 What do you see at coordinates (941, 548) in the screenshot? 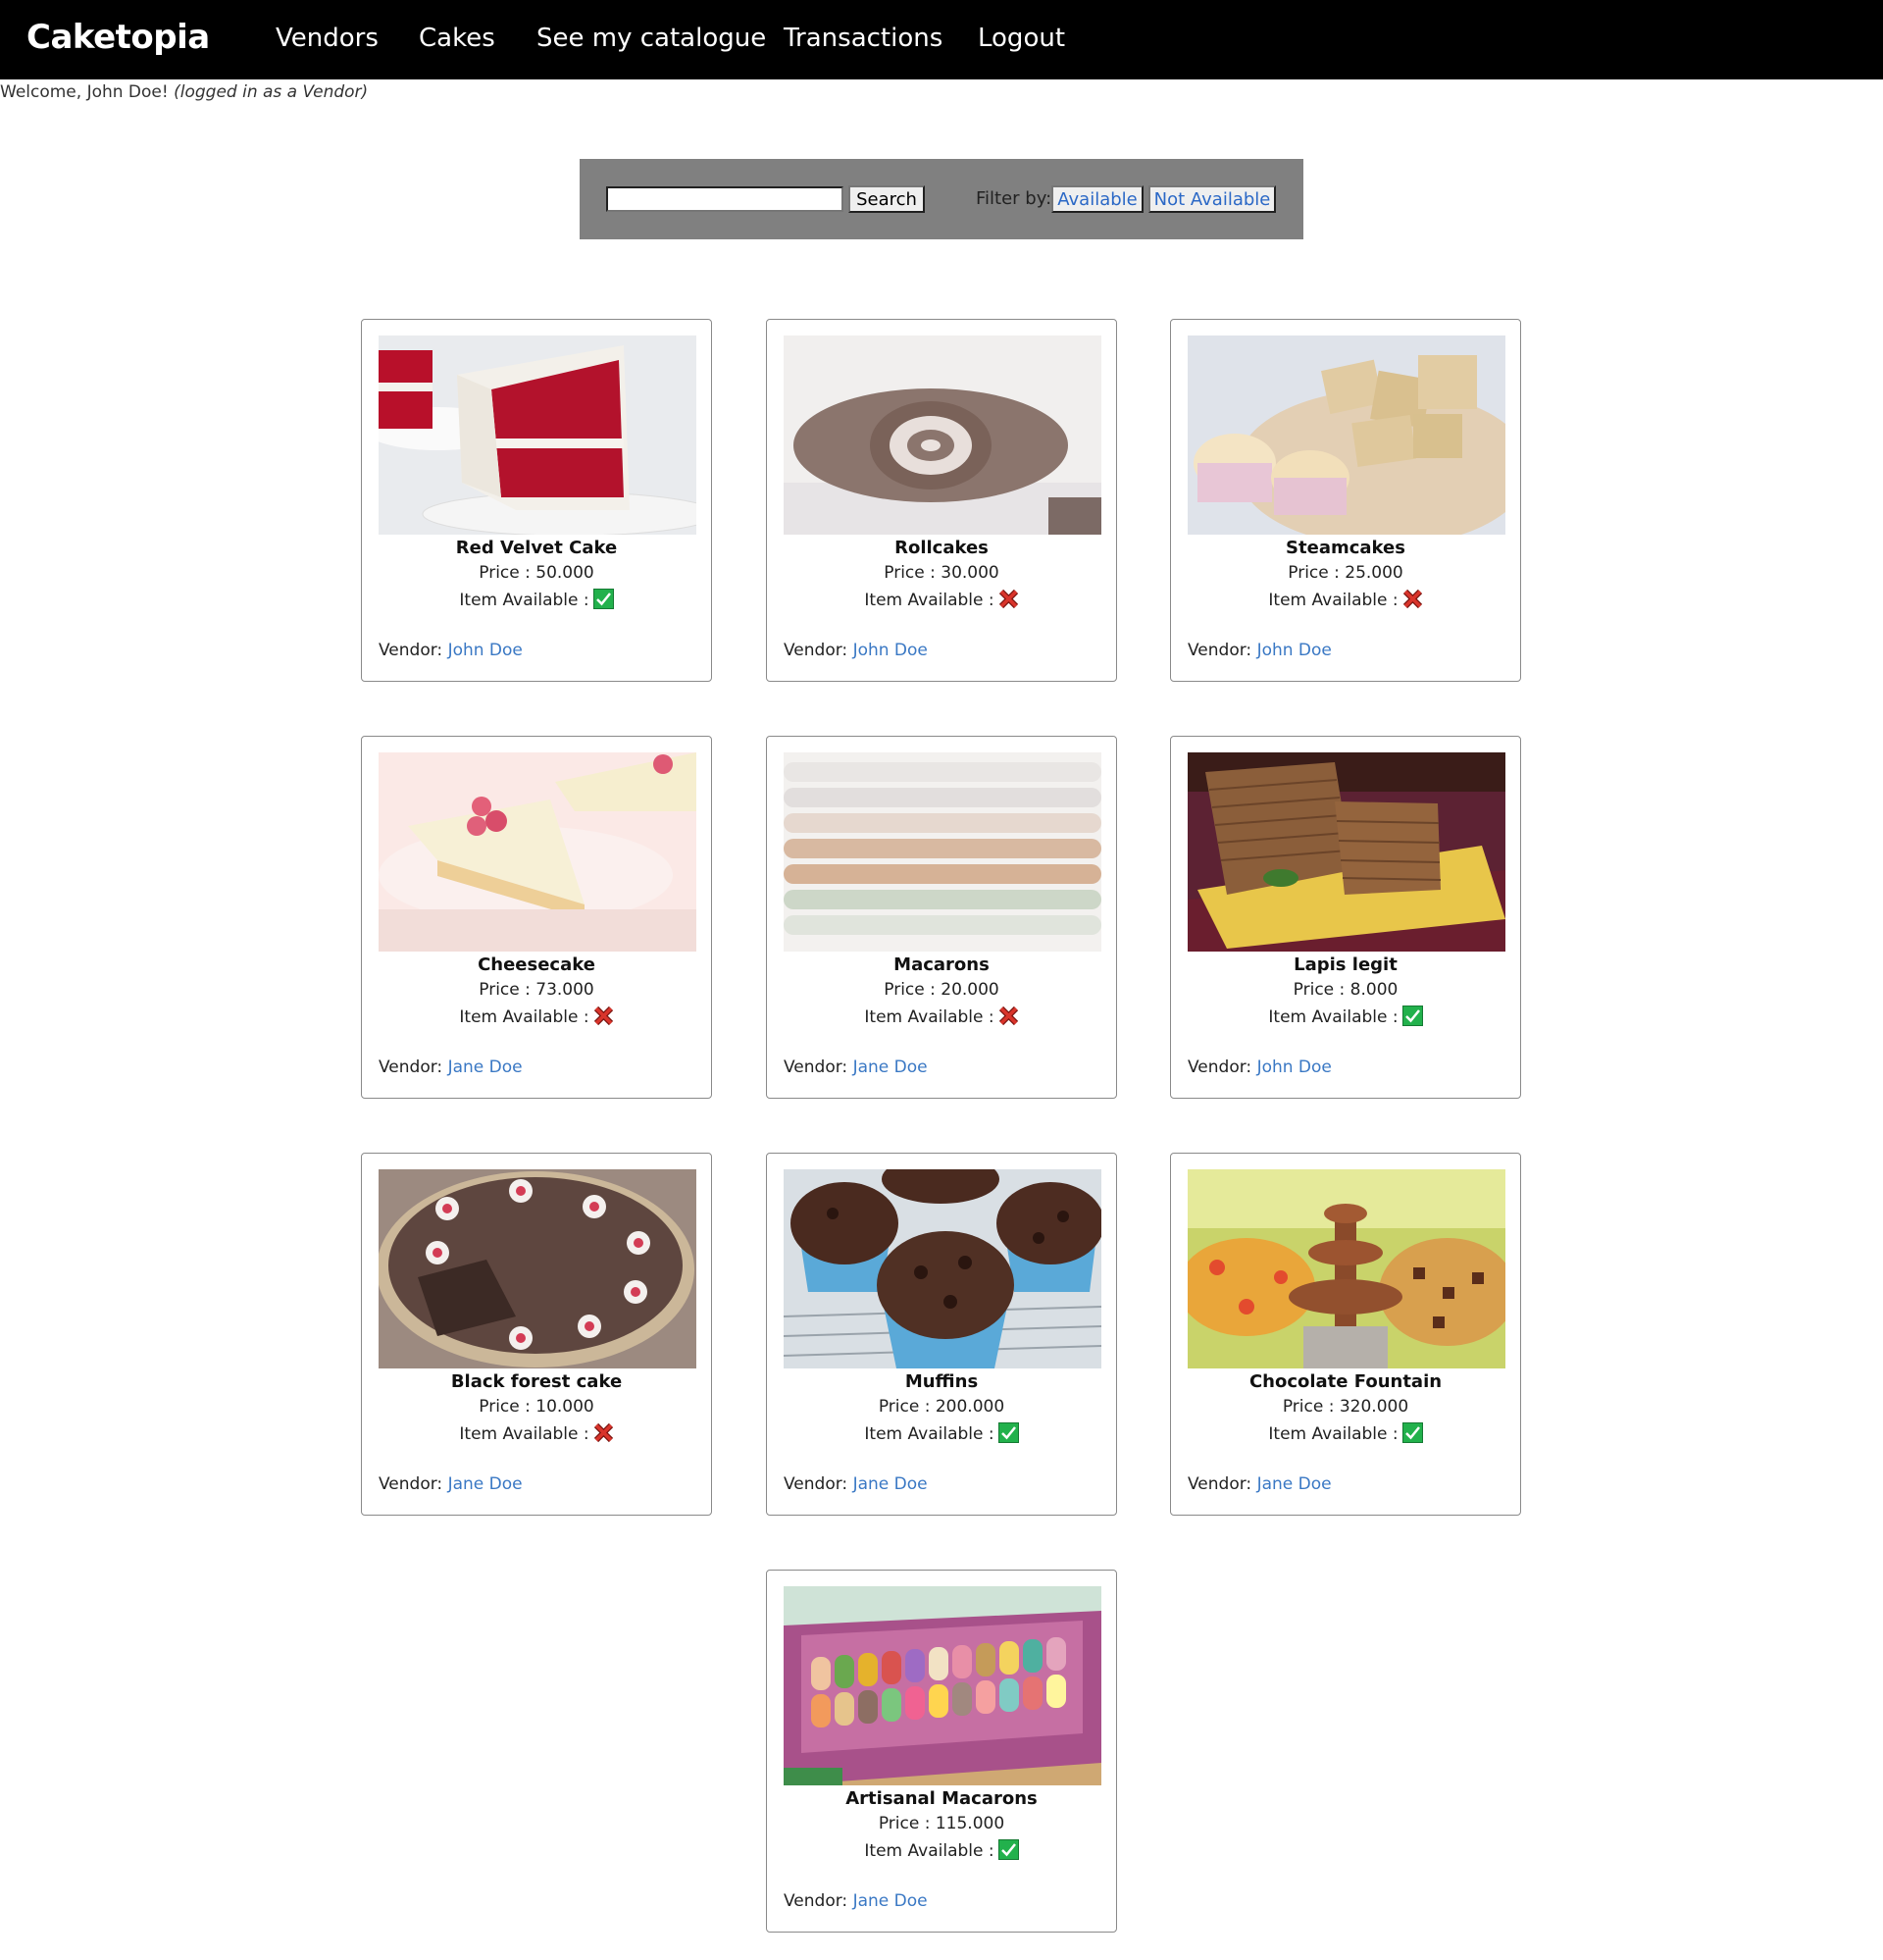
I see `product-name: Rollcakes` at bounding box center [941, 548].